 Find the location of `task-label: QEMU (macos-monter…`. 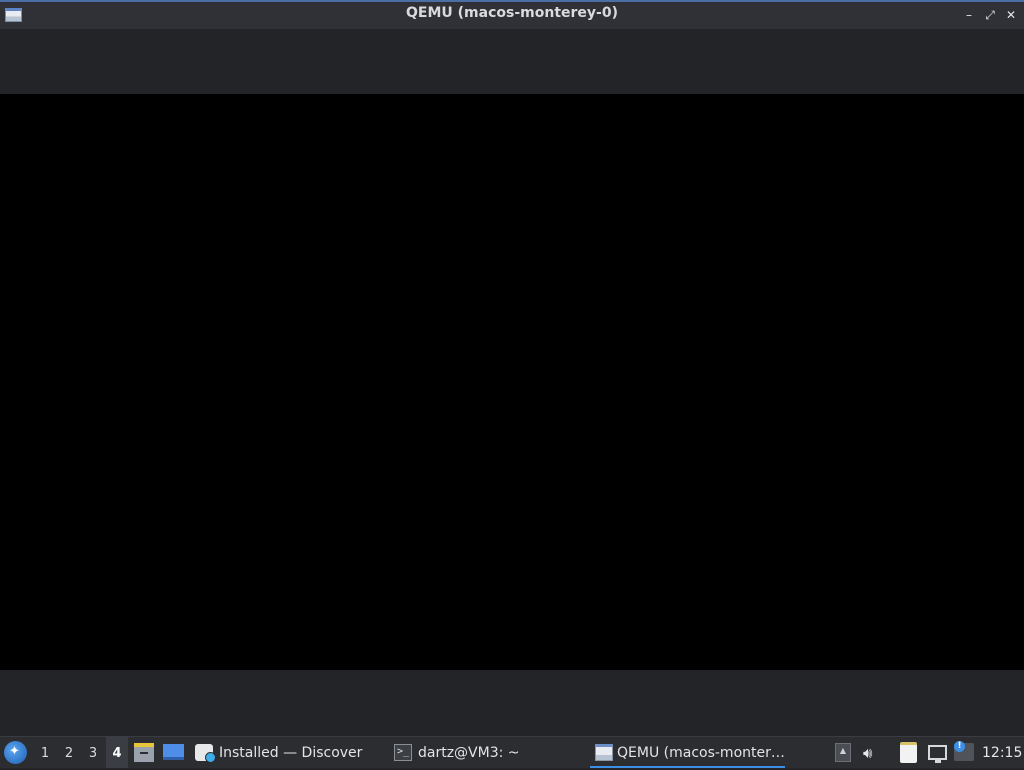

task-label: QEMU (macos-monter… is located at coordinates (701, 753).